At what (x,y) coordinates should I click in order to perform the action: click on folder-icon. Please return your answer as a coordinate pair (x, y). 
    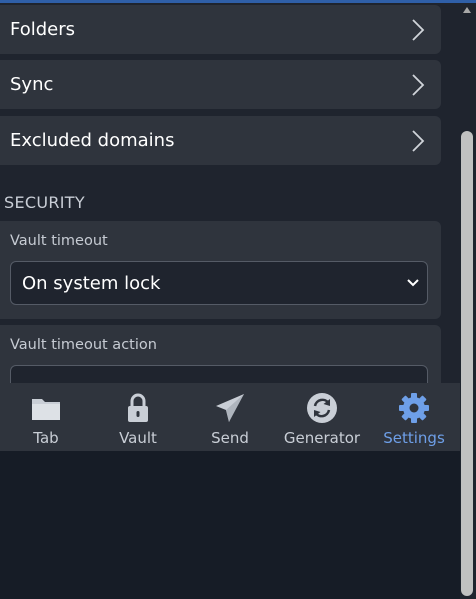
    Looking at the image, I should click on (46, 409).